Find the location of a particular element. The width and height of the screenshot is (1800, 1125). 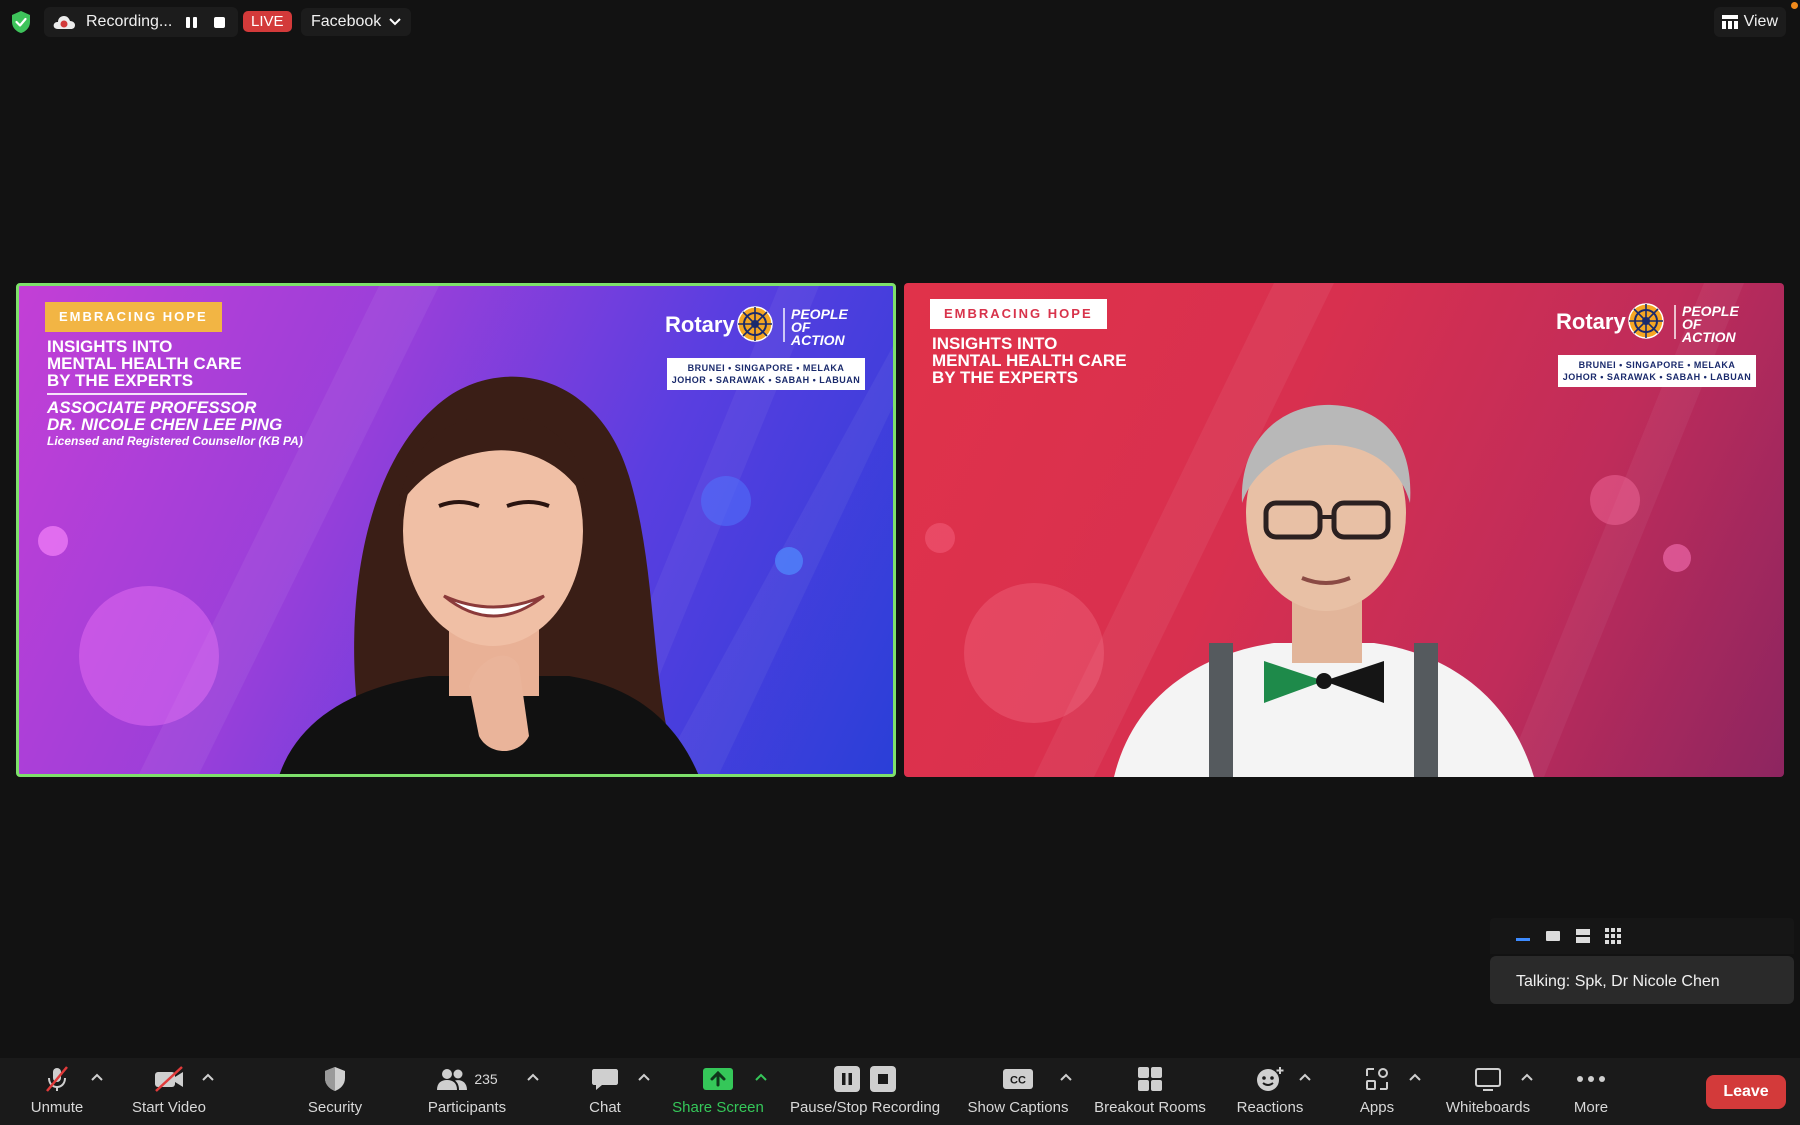

pause-icon is located at coordinates (191, 22).